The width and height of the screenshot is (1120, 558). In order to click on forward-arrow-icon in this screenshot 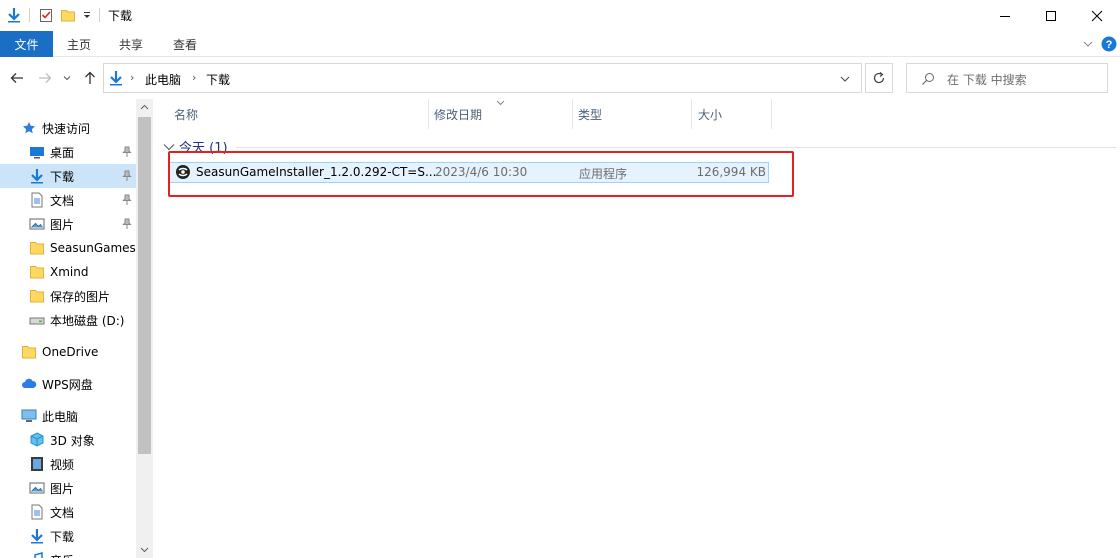, I will do `click(45, 78)`.